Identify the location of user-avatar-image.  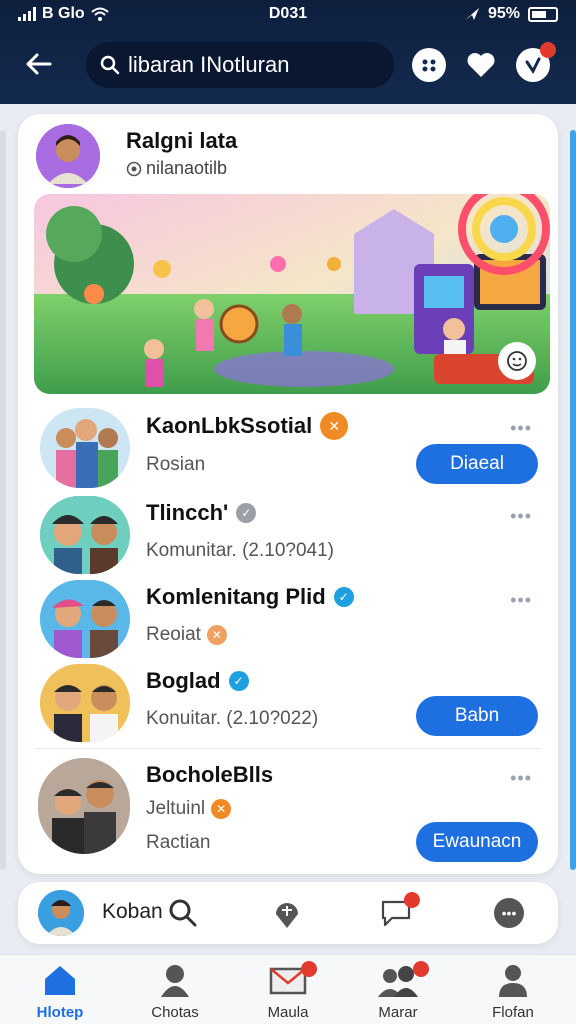
(61, 913).